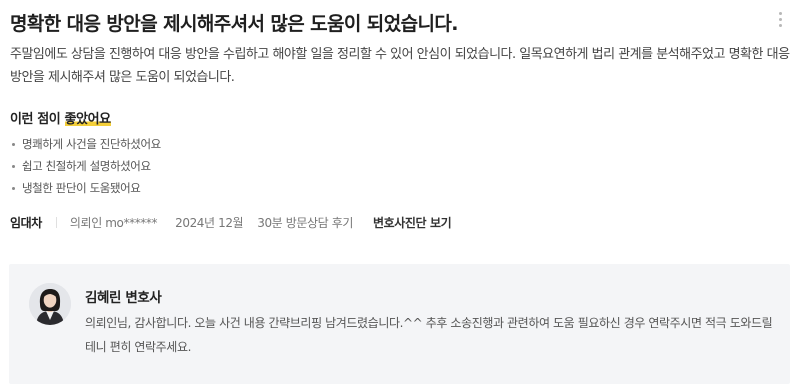  I want to click on lawyer-diagnosis-link: 변호사진단 보기, so click(412, 222).